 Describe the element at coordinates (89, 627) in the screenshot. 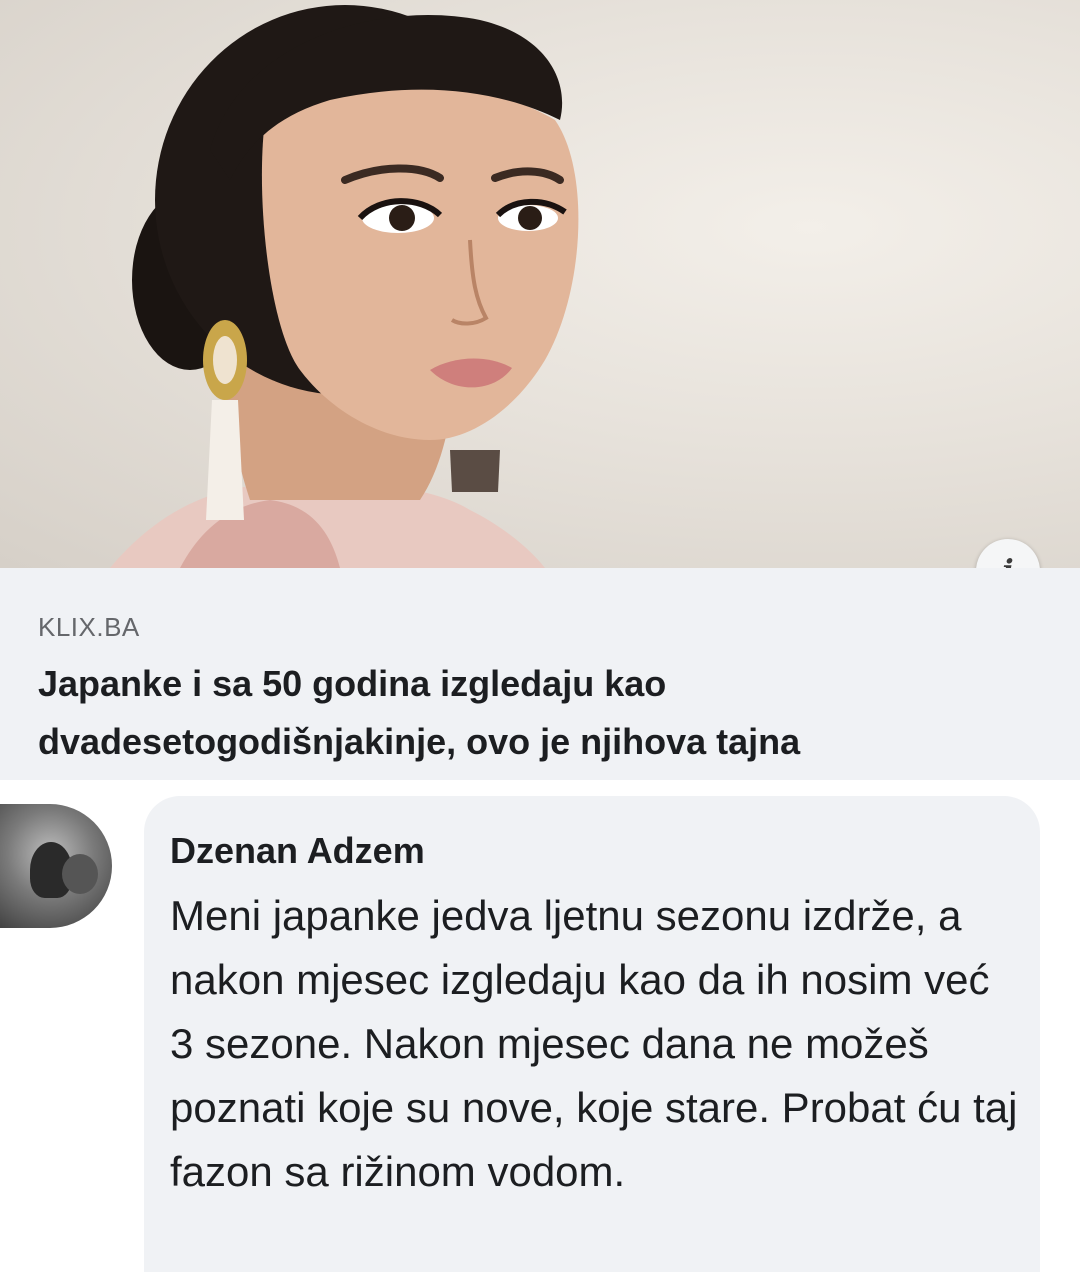

I see `link-source: KLIX.BA` at that location.